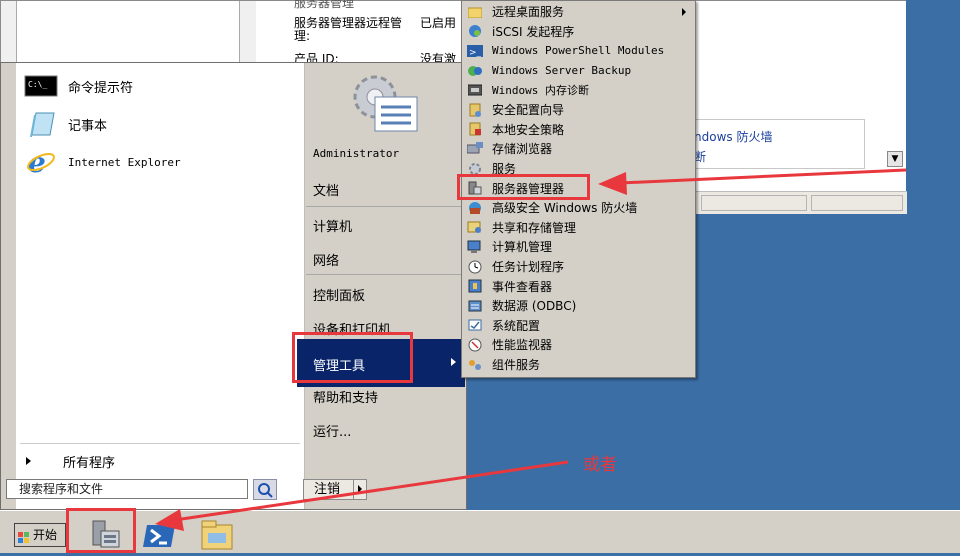 The width and height of the screenshot is (960, 556). Describe the element at coordinates (763, 176) in the screenshot. I see `arrow-to-server-manager` at that location.